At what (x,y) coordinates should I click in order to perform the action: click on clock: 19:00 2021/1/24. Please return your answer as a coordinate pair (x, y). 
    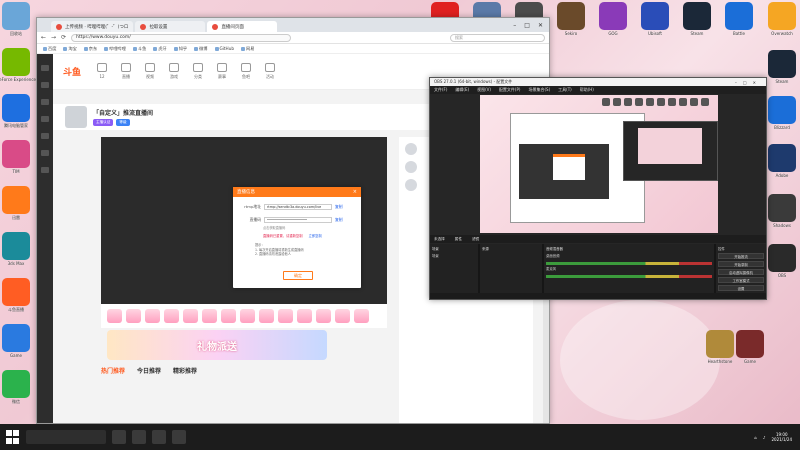
    Looking at the image, I should click on (781, 437).